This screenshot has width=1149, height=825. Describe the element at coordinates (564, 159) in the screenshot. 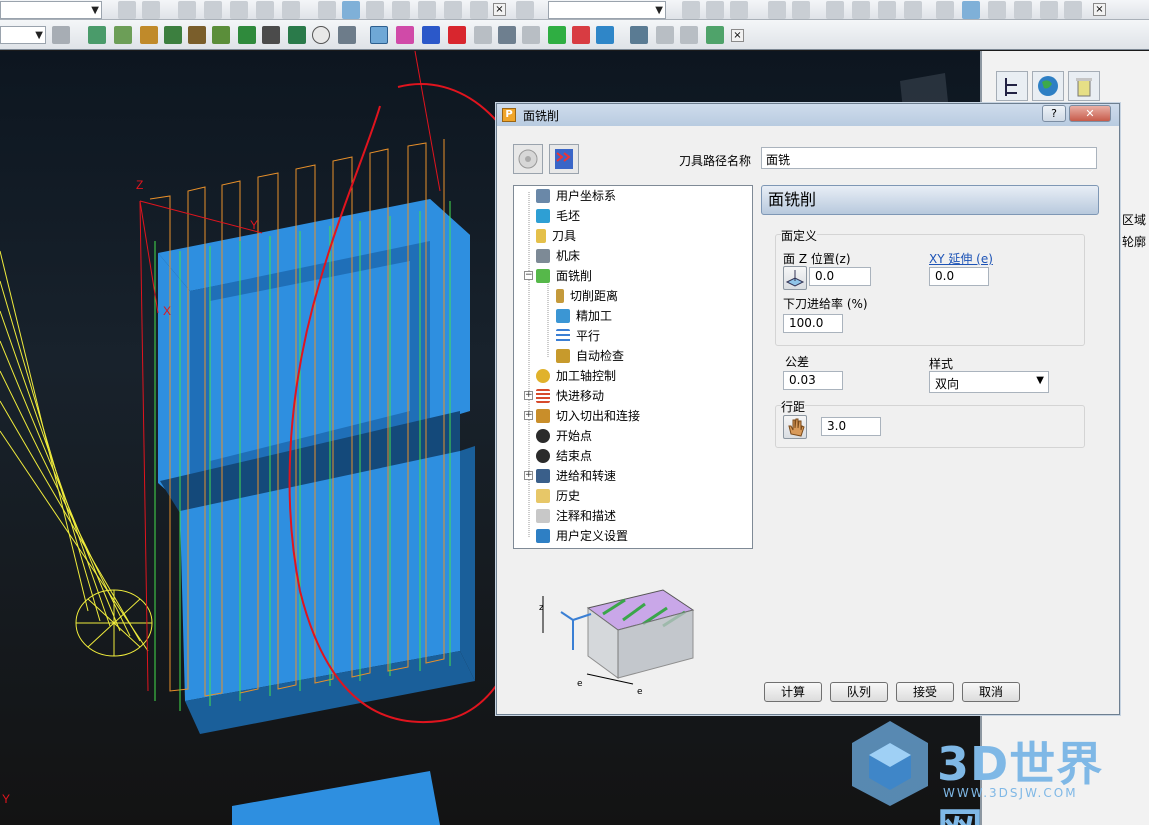

I see `toolpath-strategy-button` at that location.